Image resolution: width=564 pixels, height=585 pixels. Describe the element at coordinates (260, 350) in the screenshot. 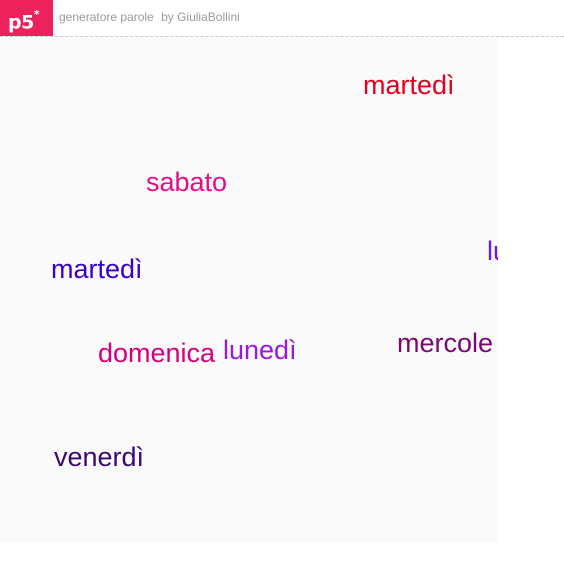

I see `canvas-word: lunedì` at that location.